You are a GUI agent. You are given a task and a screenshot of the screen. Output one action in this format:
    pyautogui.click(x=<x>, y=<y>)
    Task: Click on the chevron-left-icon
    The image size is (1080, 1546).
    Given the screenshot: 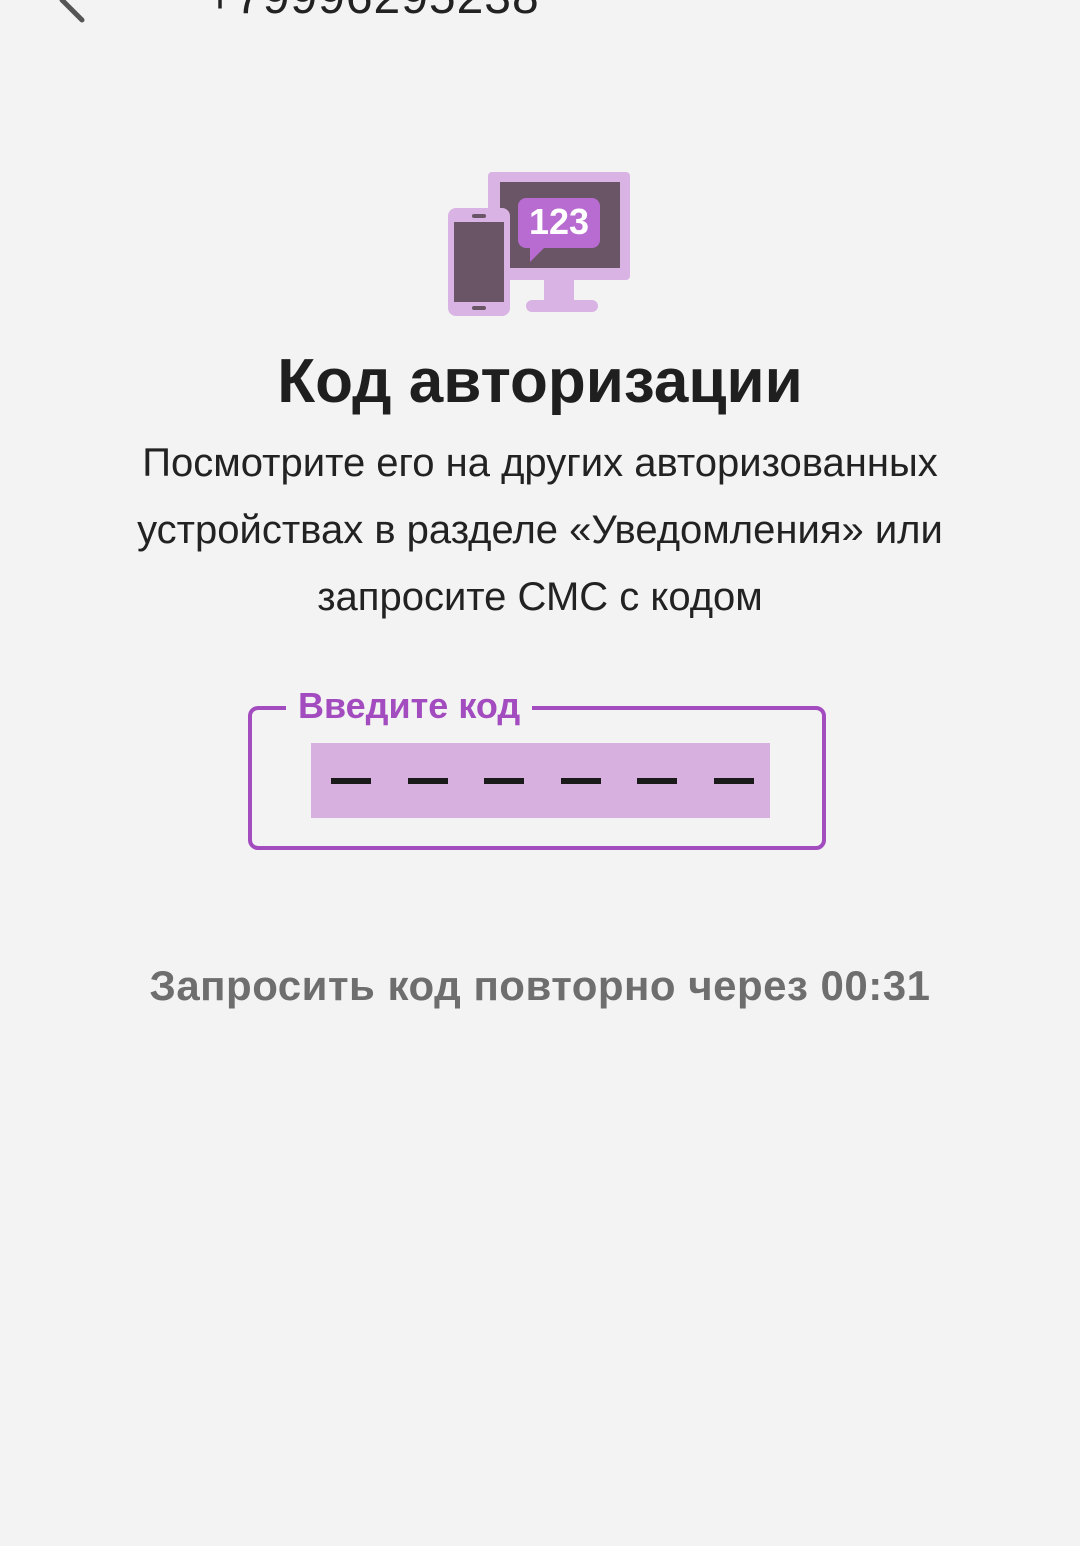 What is the action you would take?
    pyautogui.click(x=72, y=11)
    